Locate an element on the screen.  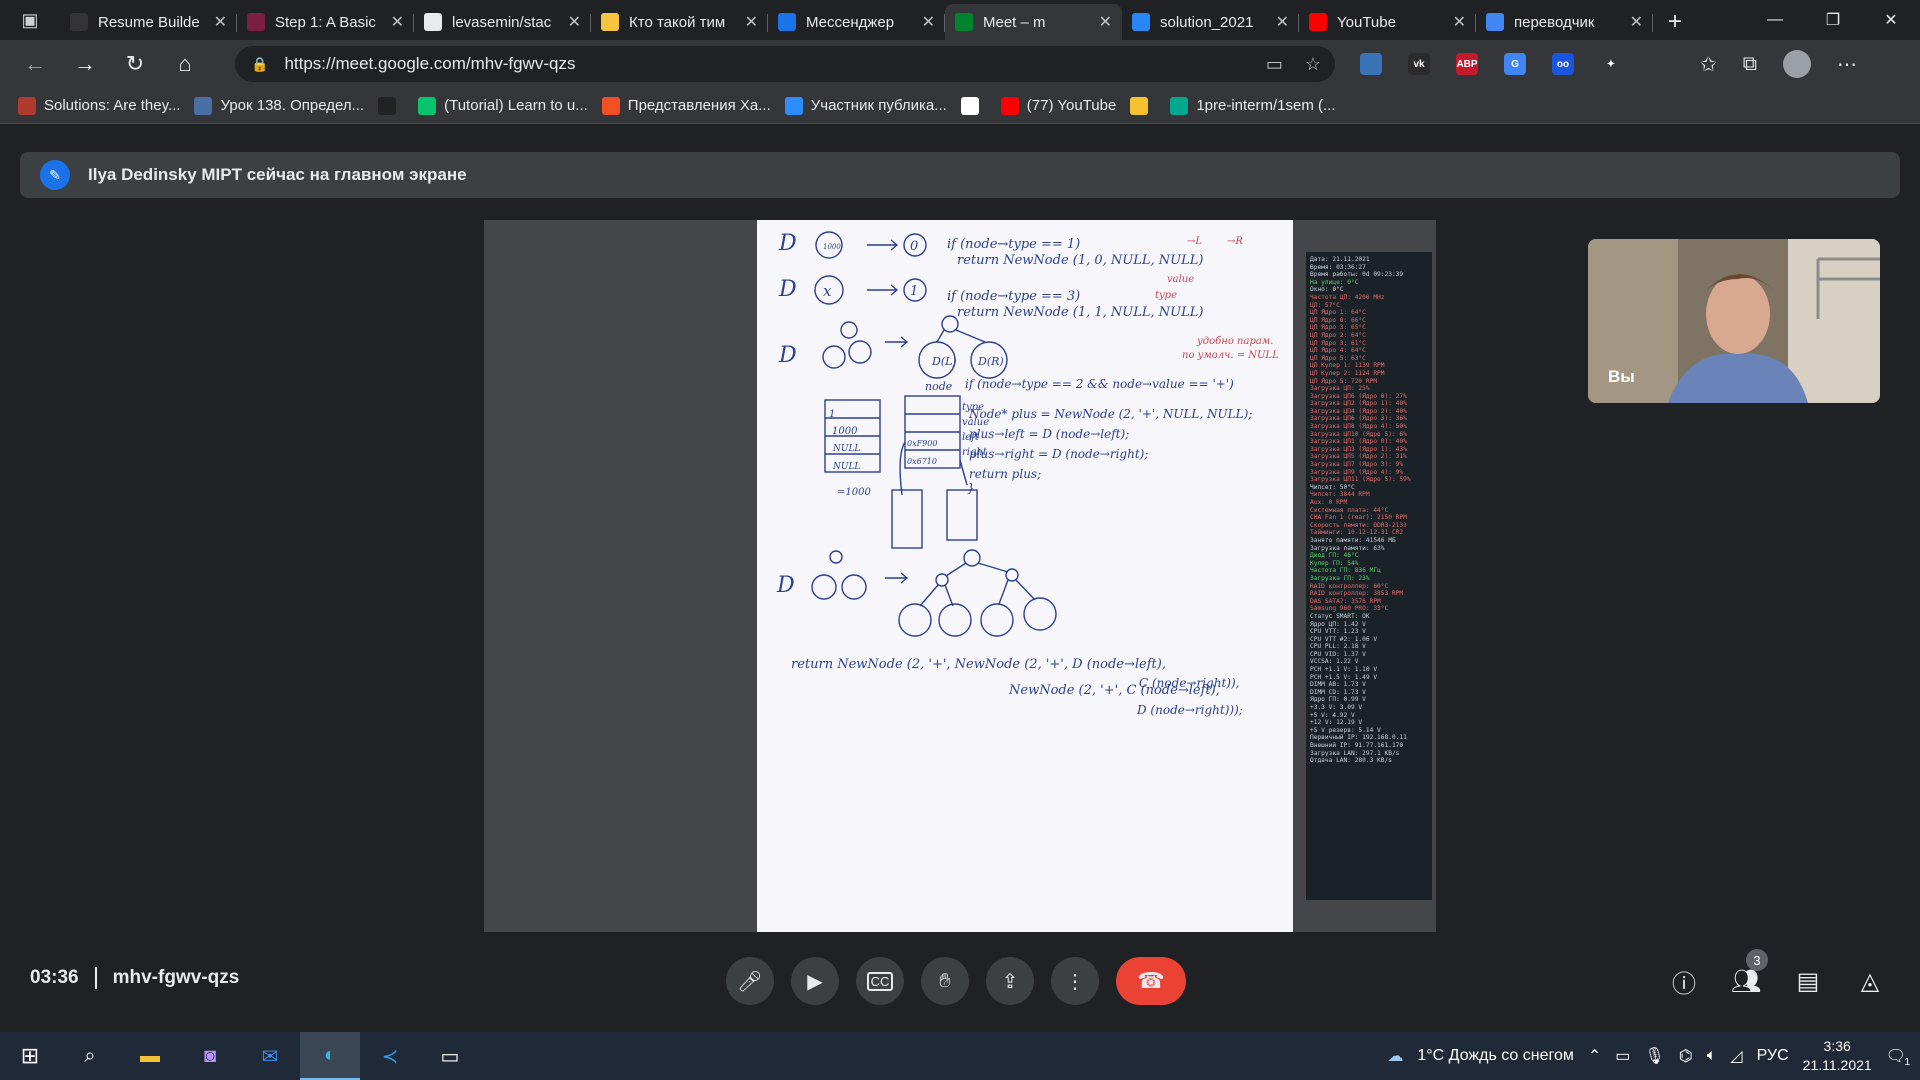
camera-in-use-icon: ▭ is located at coordinates (1274, 64).